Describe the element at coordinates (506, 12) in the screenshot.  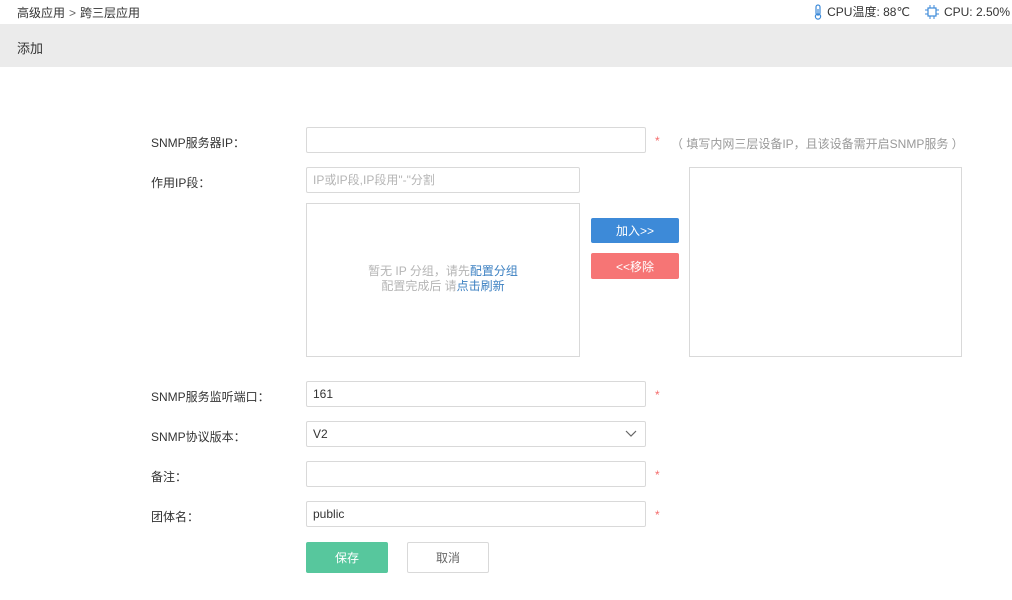
I see `top-bar: 高级应用 > 跨三层应用 CPU温度: 88℃ CPU: 2.50%` at that location.